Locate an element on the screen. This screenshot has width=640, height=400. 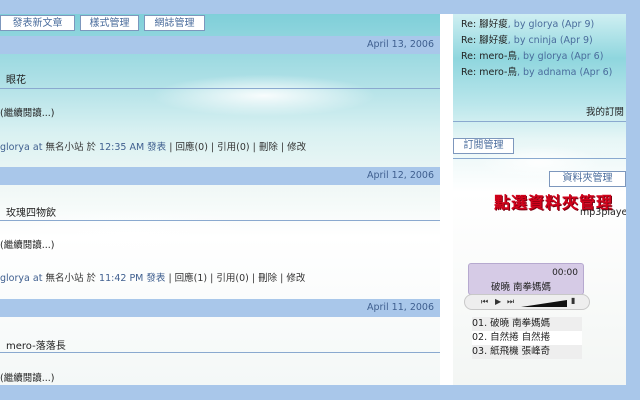
top-bar is located at coordinates (320, 7).